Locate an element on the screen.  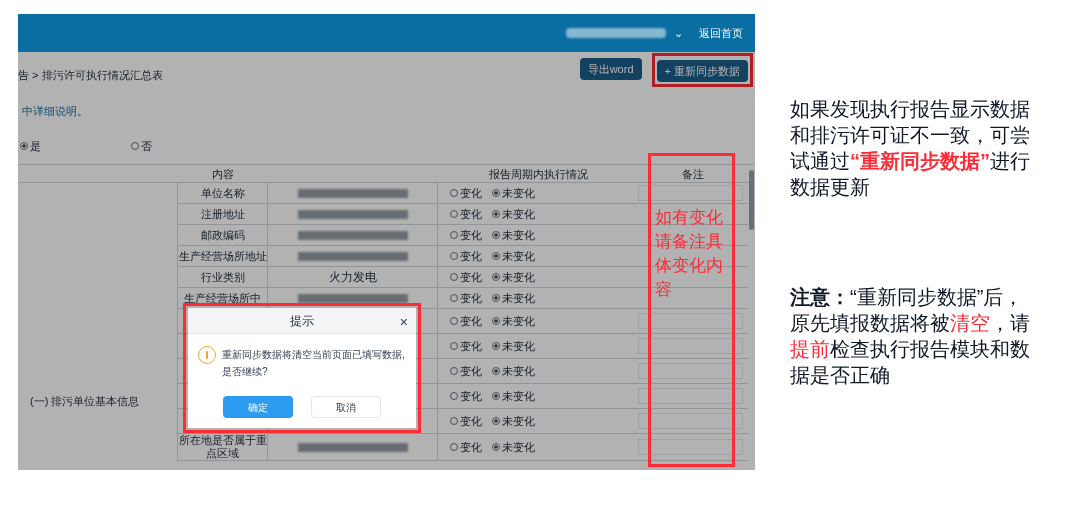
breadcrumb: 告 > 排污许可执行情况汇总表 is located at coordinates (90, 76).